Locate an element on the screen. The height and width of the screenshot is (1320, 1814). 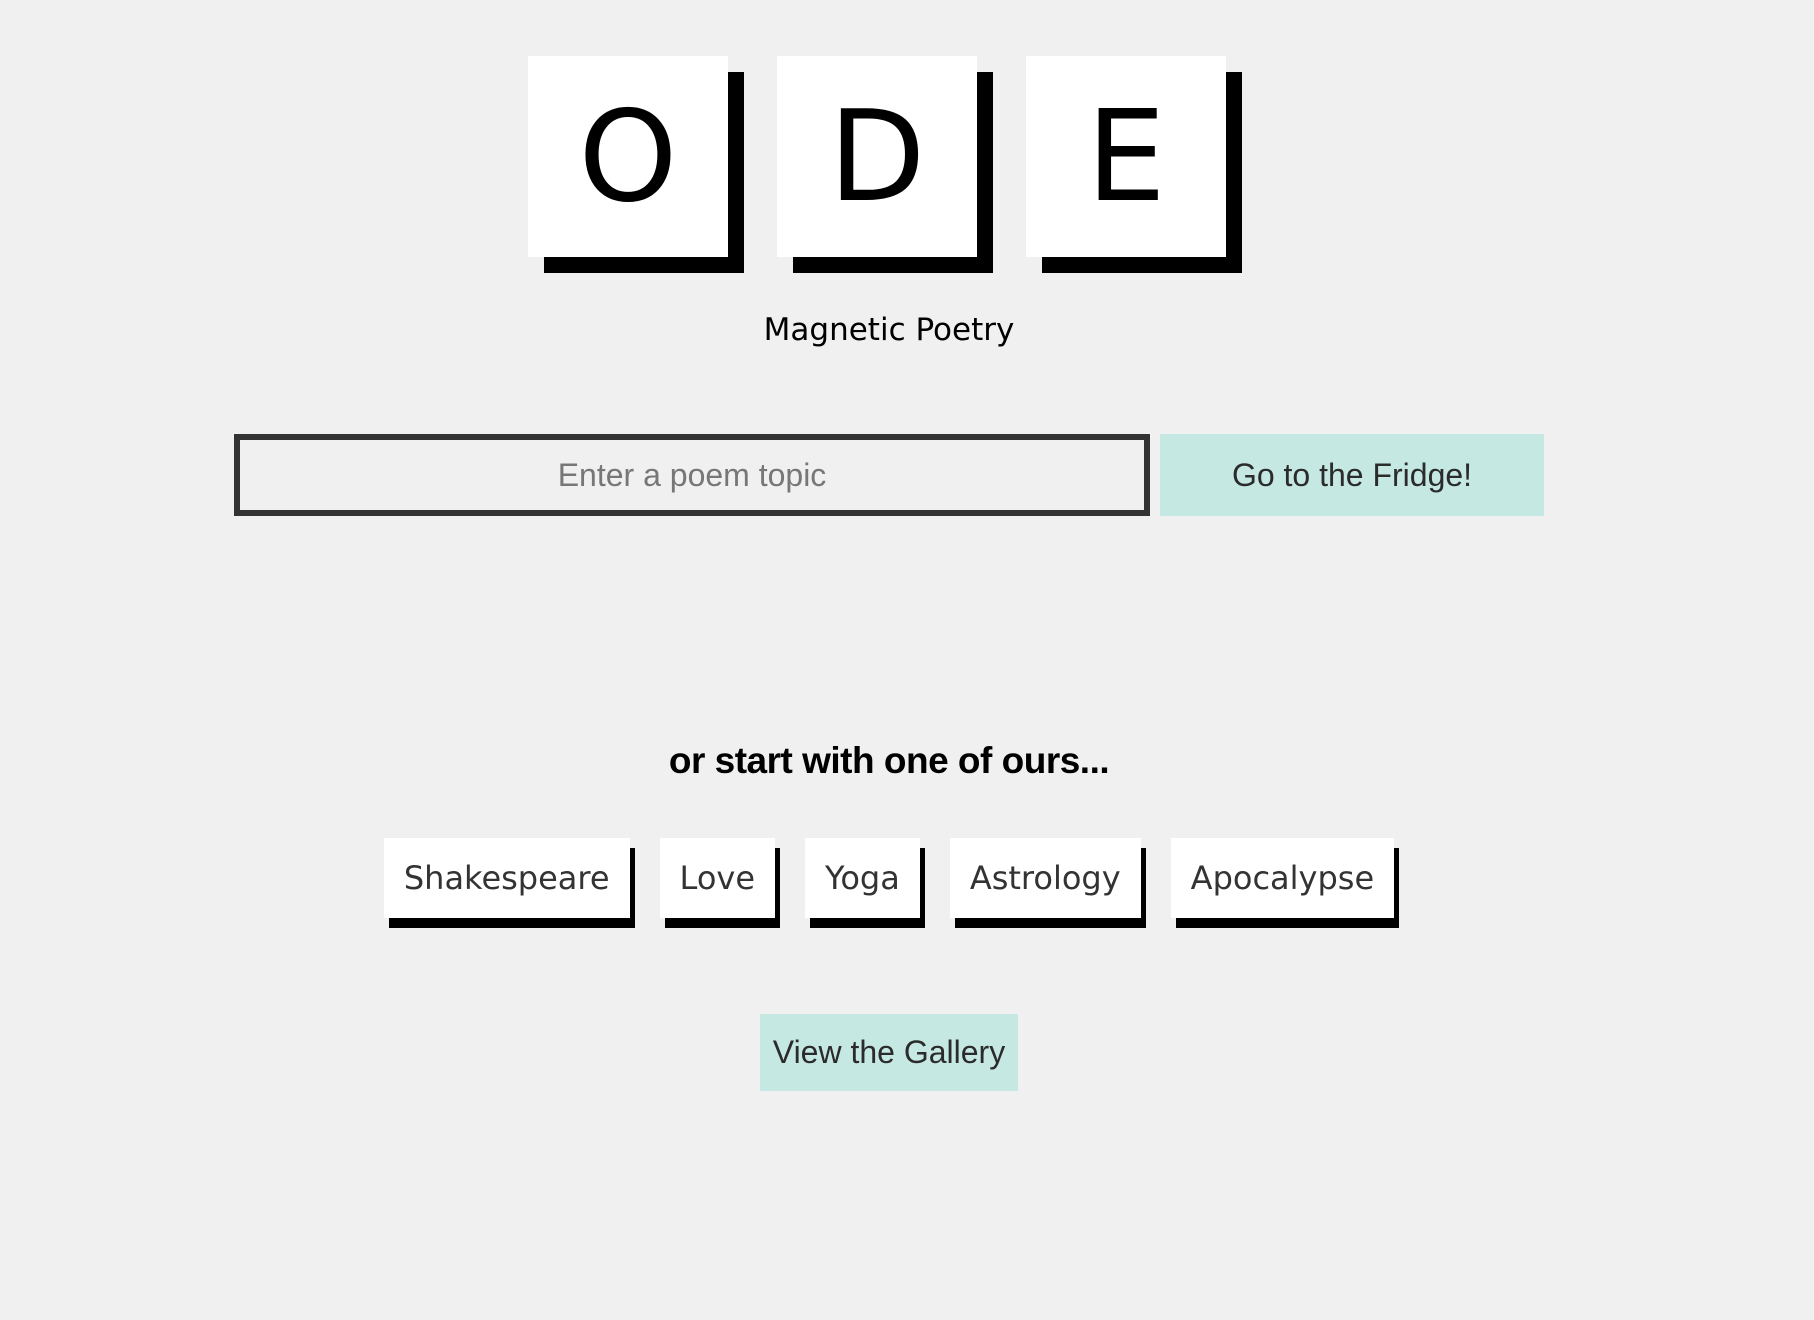
logo-tile-e: E is located at coordinates (1126, 156).